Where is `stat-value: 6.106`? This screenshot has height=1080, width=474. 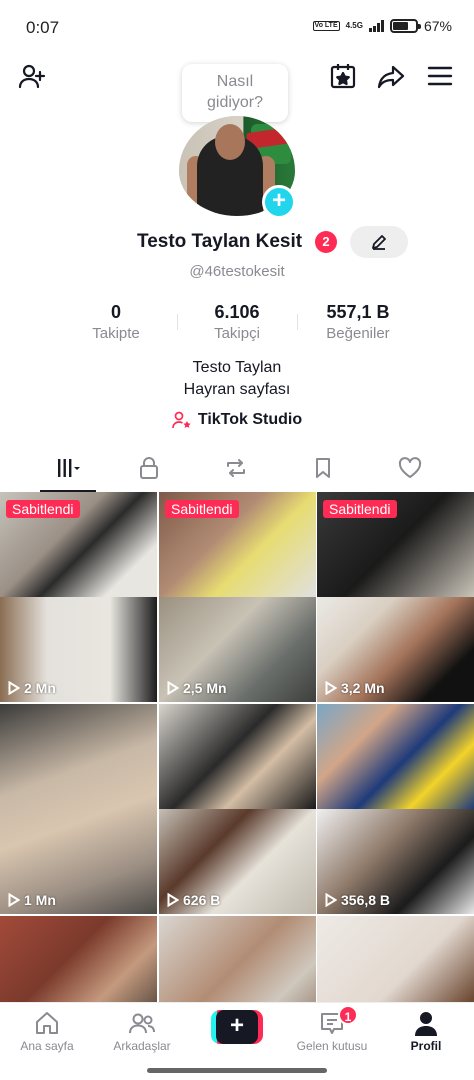 stat-value: 6.106 is located at coordinates (237, 312).